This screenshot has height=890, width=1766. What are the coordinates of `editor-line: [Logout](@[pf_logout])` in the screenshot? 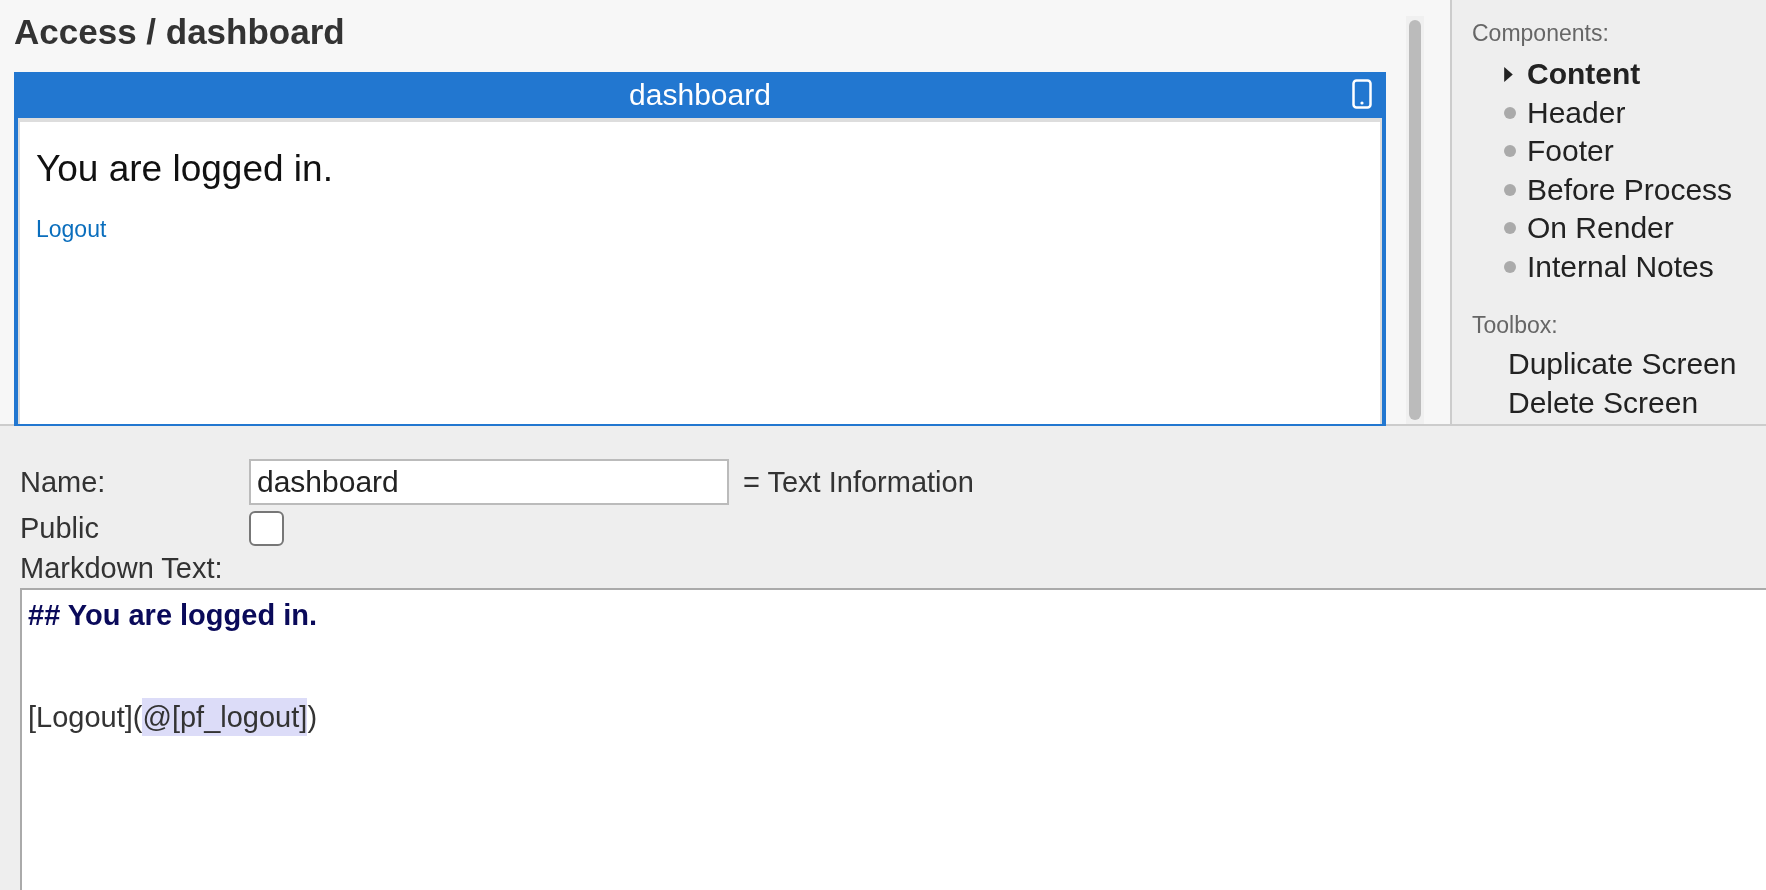 It's located at (894, 717).